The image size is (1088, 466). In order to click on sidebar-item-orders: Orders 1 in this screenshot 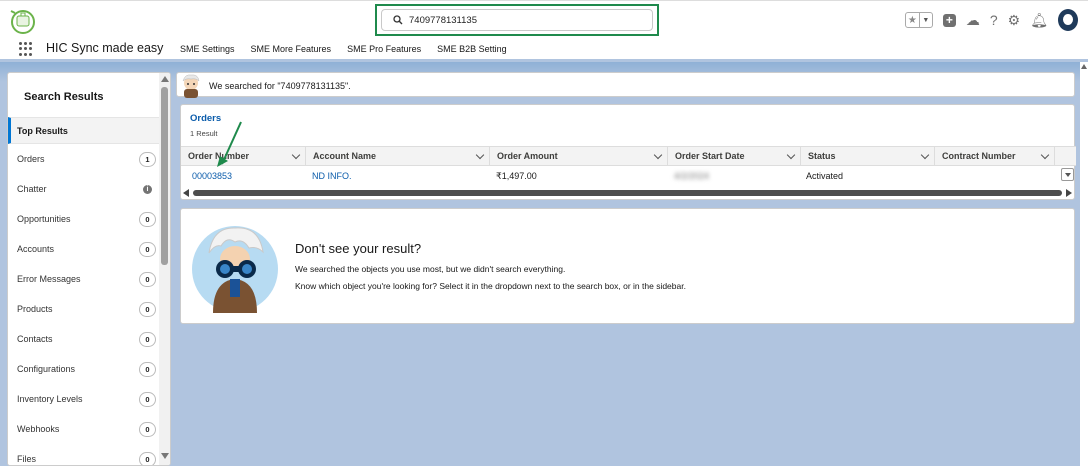, I will do `click(84, 159)`.